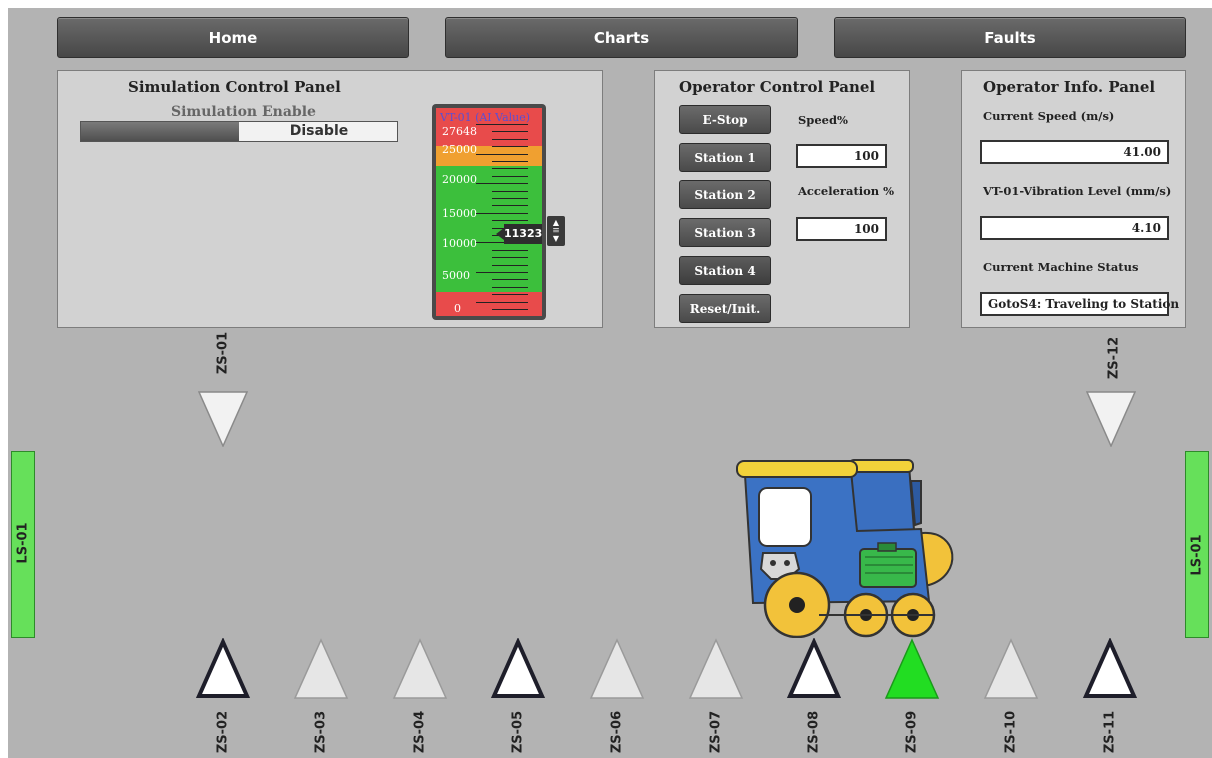  What do you see at coordinates (1114, 358) in the screenshot?
I see `zs12-label: ZS-12` at bounding box center [1114, 358].